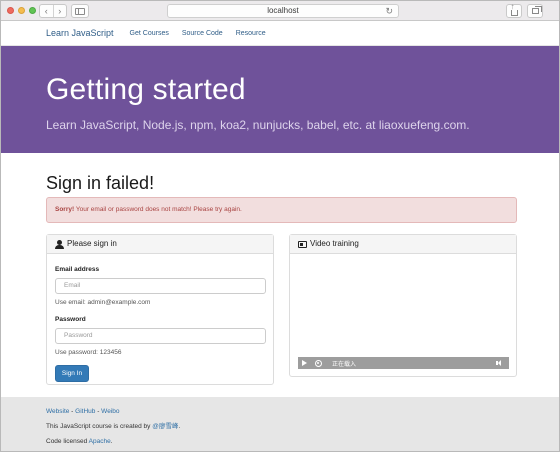 This screenshot has width=560, height=452. Describe the element at coordinates (160, 244) in the screenshot. I see `signin-panel-heading: Please sign in` at that location.